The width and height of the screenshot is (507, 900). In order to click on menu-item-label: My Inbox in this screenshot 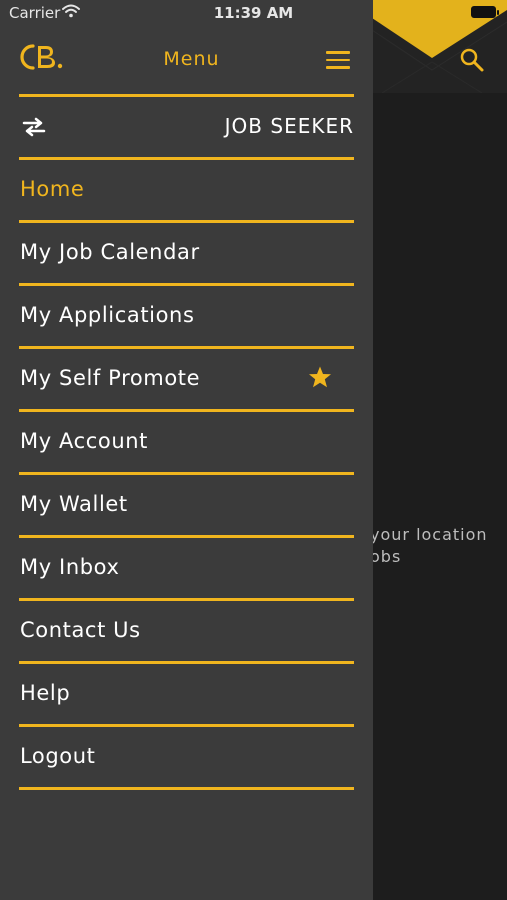, I will do `click(70, 567)`.